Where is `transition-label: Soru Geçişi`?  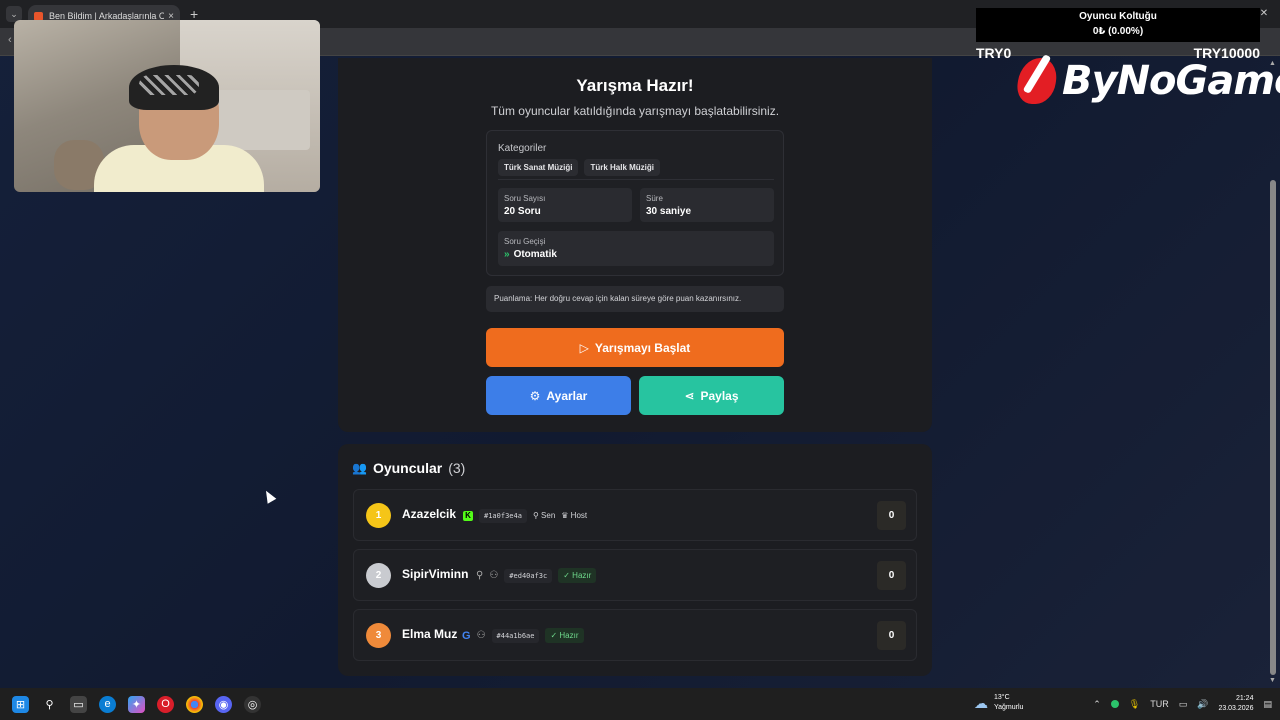
transition-label: Soru Geçişi is located at coordinates (525, 241).